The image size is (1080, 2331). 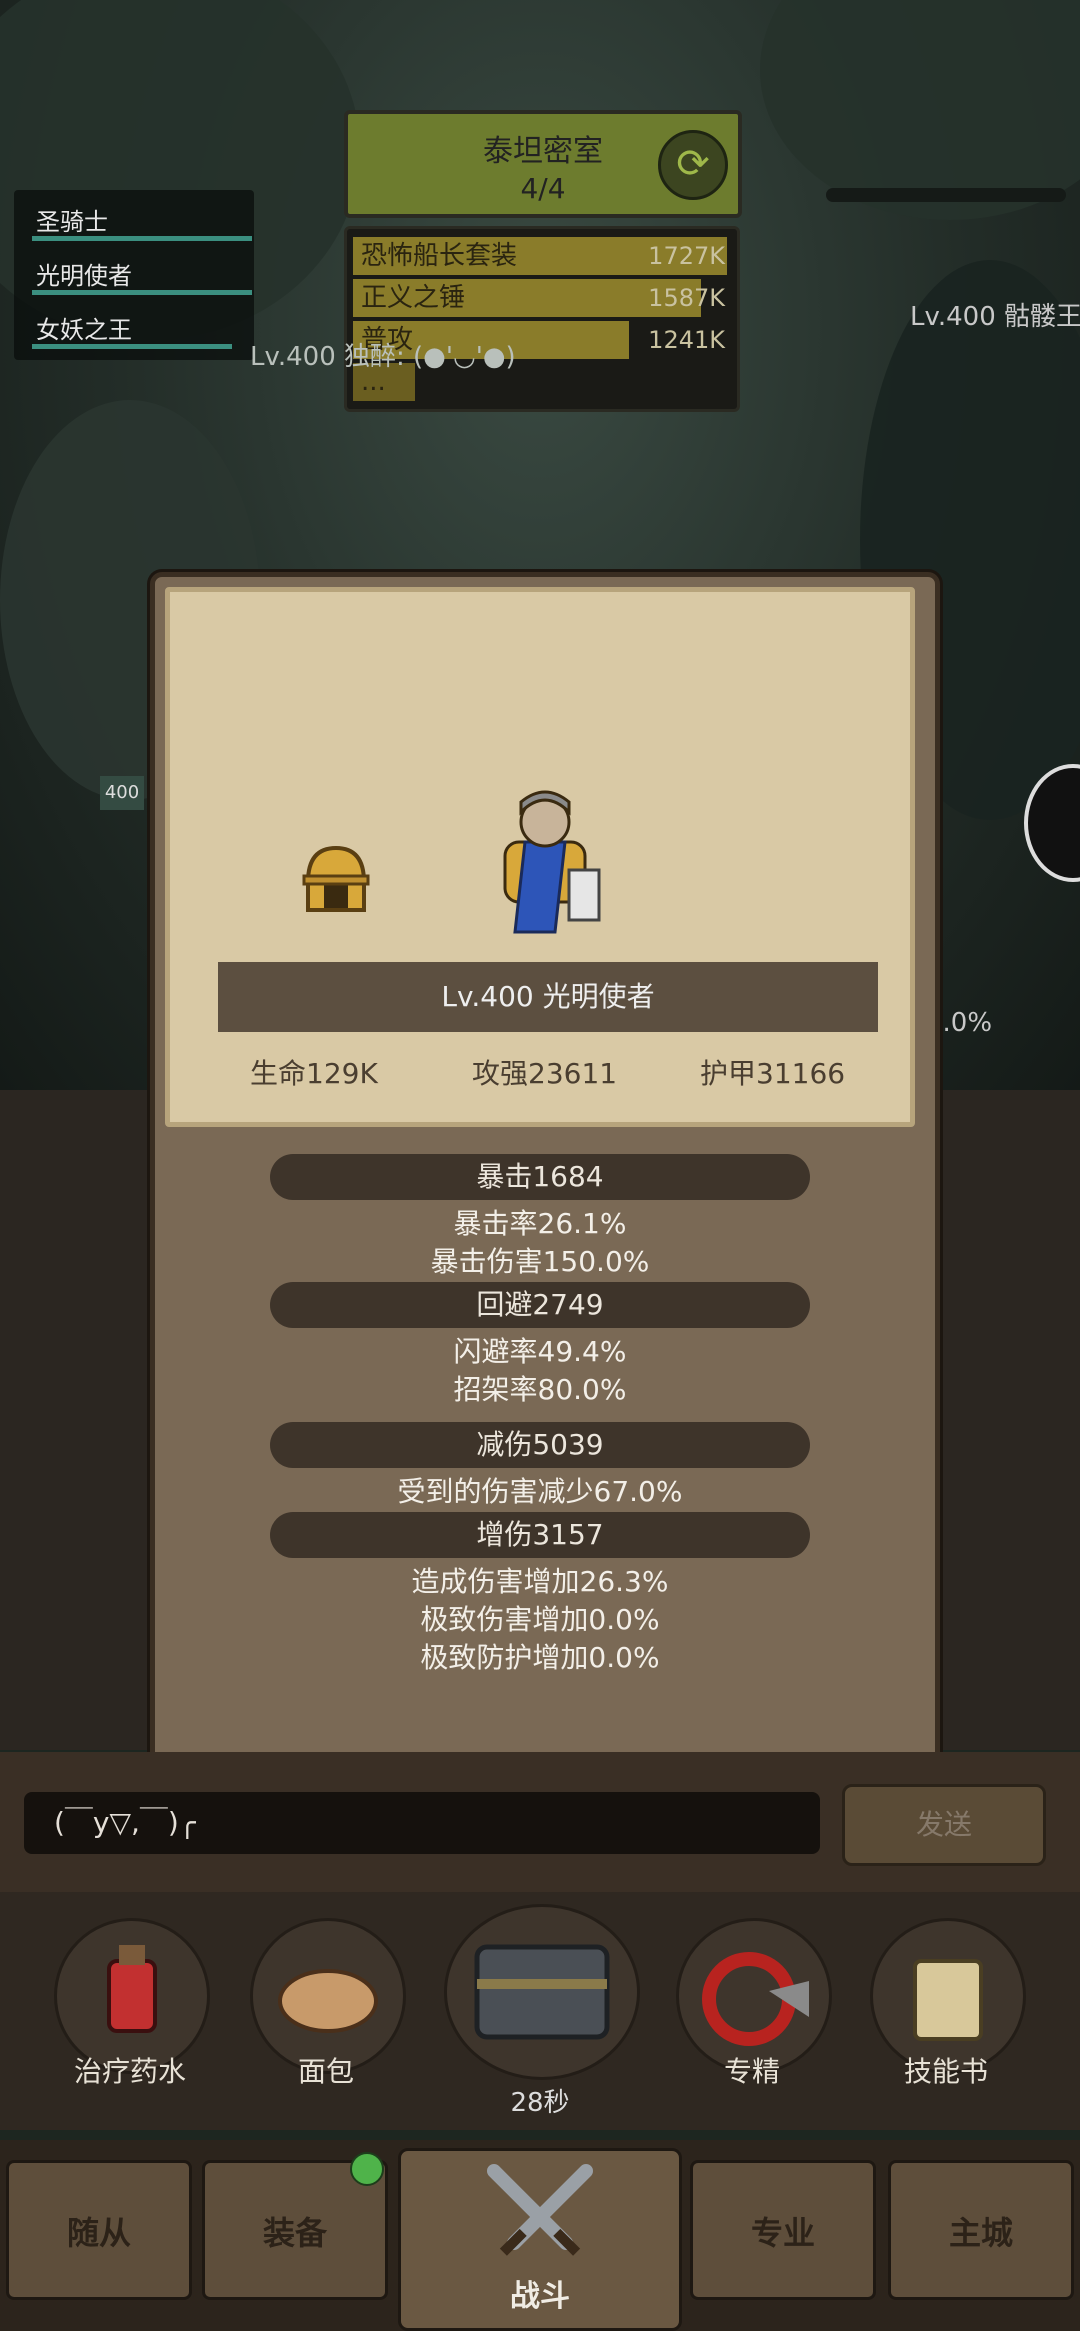 I want to click on skill-book-label: 技能书, so click(x=945, y=2071).